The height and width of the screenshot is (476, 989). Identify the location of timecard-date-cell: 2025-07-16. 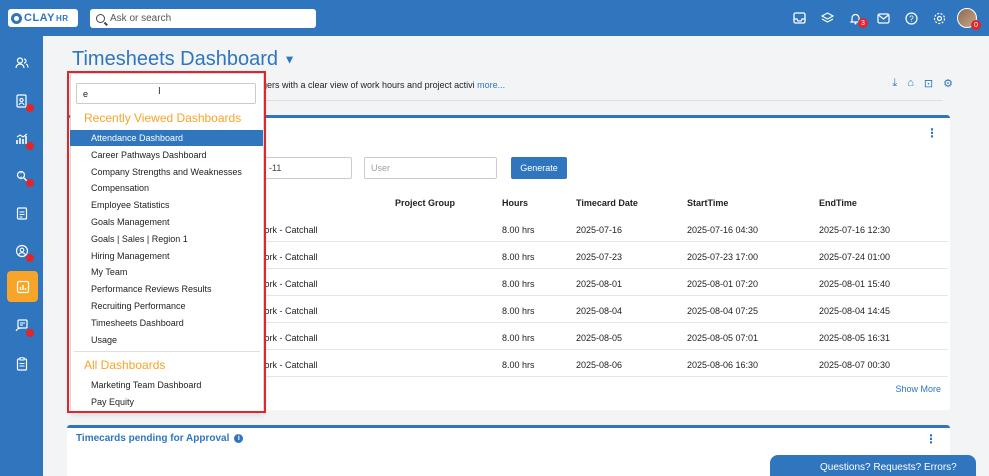
(599, 230).